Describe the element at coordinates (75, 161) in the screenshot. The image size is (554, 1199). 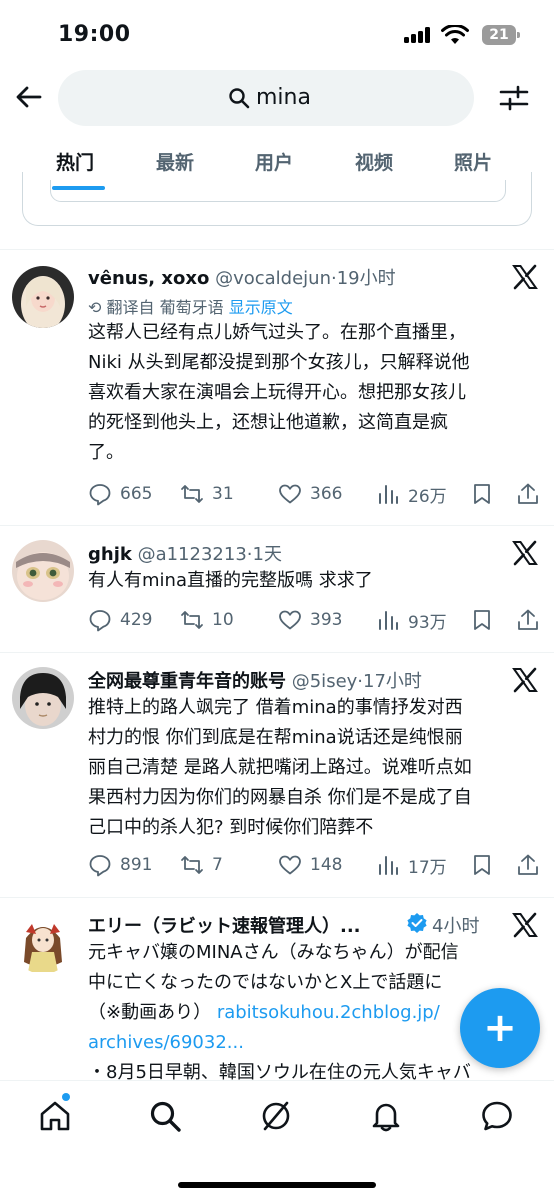
I see `tab-top: 热门` at that location.